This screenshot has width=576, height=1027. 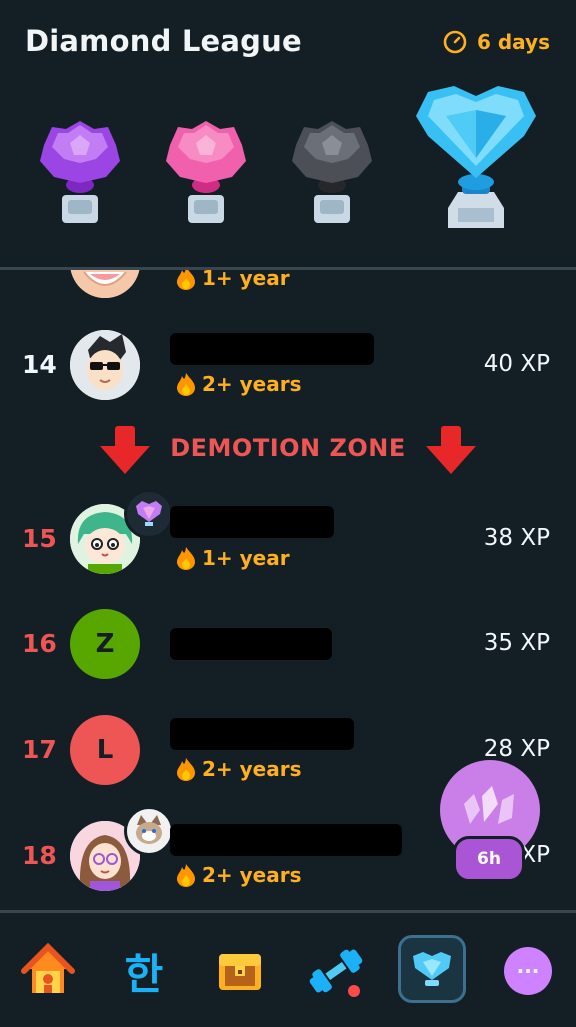 I want to click on tab-chest, so click(x=240, y=971).